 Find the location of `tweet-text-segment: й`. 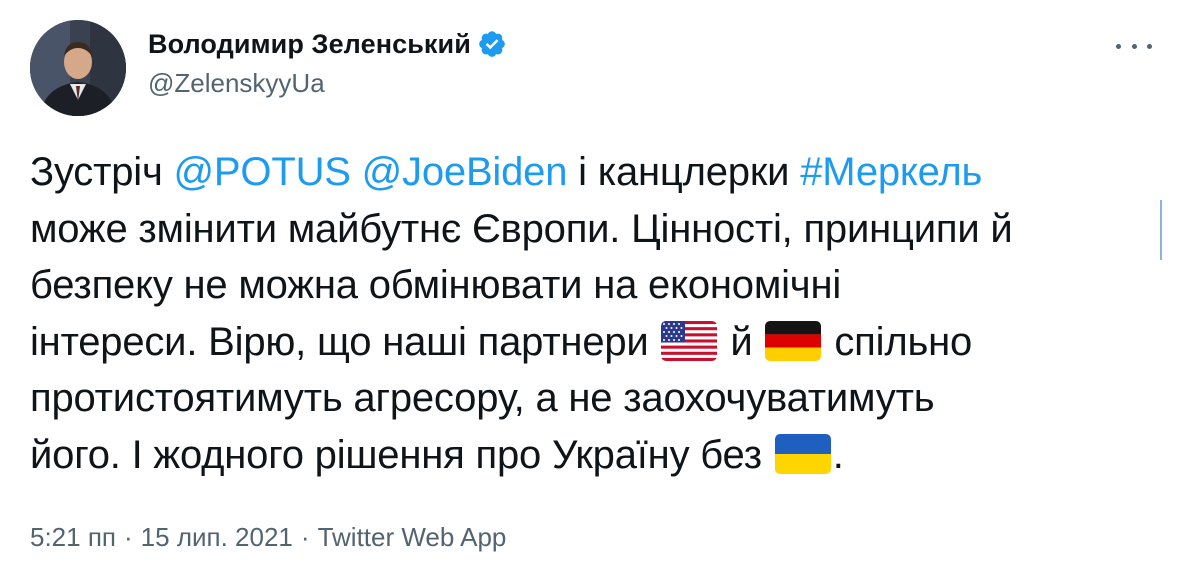

tweet-text-segment: й is located at coordinates (741, 341).